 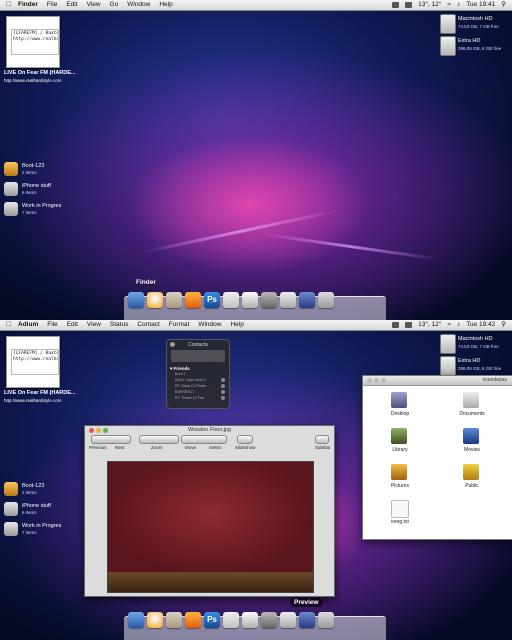 I want to click on close-button, so click(x=369, y=380).